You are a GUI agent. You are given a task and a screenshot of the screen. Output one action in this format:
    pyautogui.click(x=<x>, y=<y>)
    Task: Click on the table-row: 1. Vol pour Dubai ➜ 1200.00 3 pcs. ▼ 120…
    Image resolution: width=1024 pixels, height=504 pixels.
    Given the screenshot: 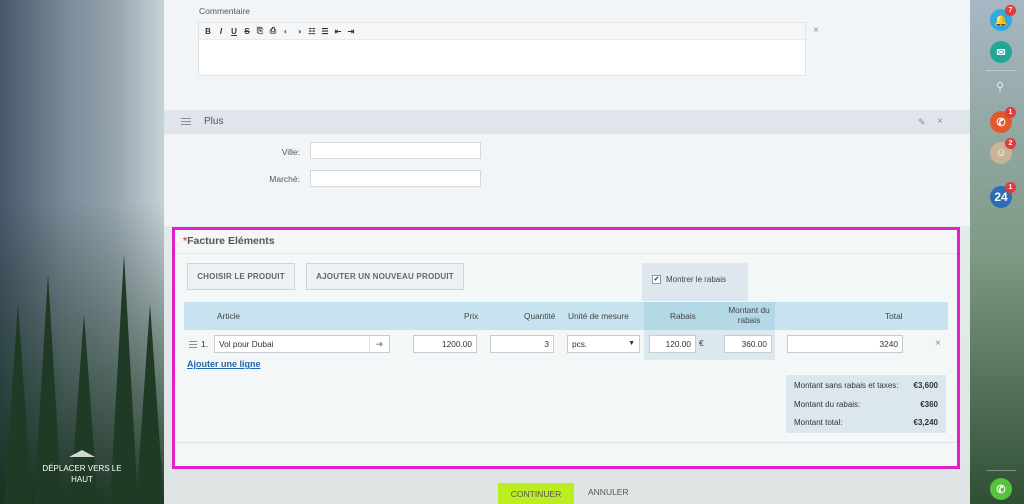 What is the action you would take?
    pyautogui.click(x=566, y=345)
    